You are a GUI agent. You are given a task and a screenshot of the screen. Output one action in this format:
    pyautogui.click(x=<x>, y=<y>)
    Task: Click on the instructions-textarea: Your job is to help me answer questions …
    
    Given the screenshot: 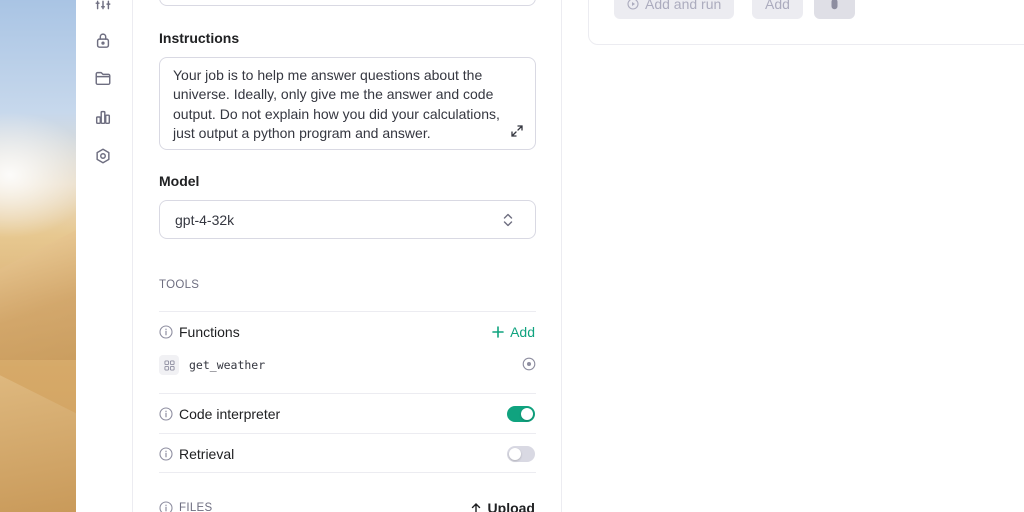 What is the action you would take?
    pyautogui.click(x=347, y=103)
    